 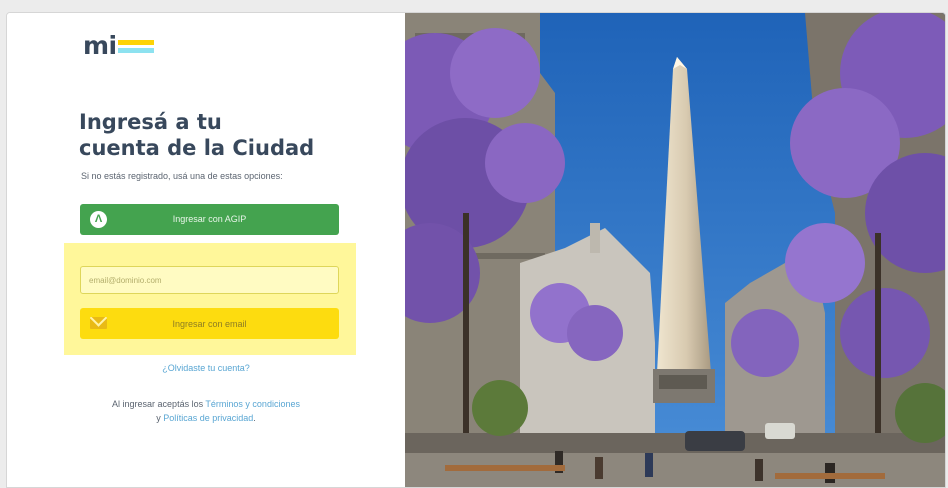 I want to click on privacy-link: Políticas de privacidad, so click(x=208, y=418).